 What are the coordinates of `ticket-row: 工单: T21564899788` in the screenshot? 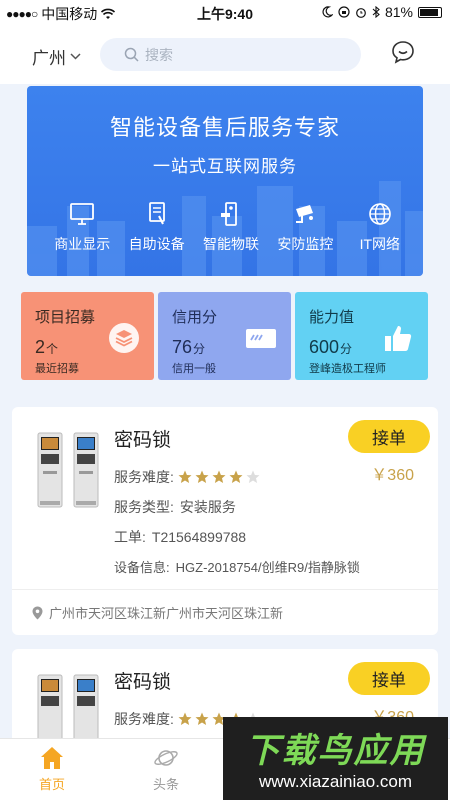 It's located at (180, 537).